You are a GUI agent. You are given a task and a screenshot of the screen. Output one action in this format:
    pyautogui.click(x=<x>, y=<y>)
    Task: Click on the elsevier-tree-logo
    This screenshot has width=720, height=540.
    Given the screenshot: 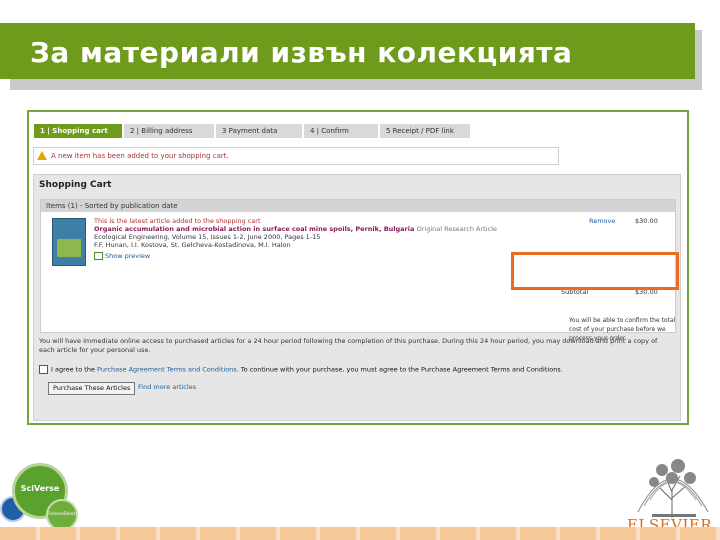 What is the action you would take?
    pyautogui.click(x=673, y=488)
    